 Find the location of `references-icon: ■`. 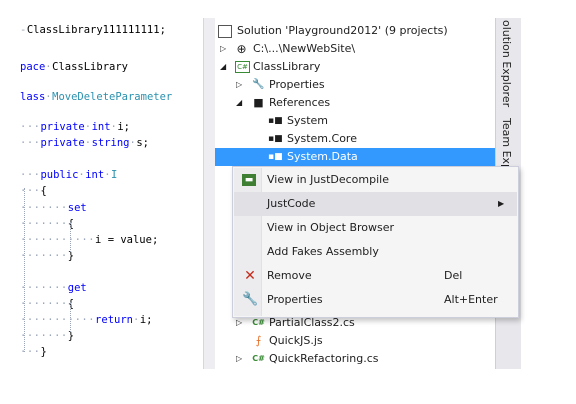

references-icon: ■ is located at coordinates (258, 102).